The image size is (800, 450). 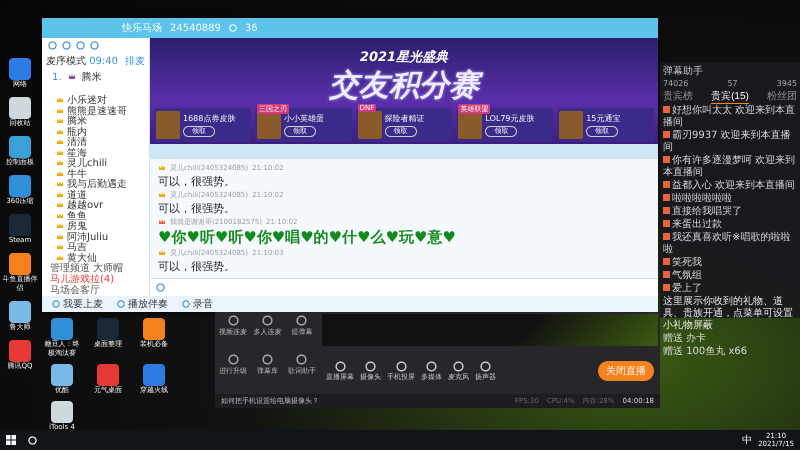 What do you see at coordinates (95, 290) in the screenshot?
I see `channel-item: 马场会客厅` at bounding box center [95, 290].